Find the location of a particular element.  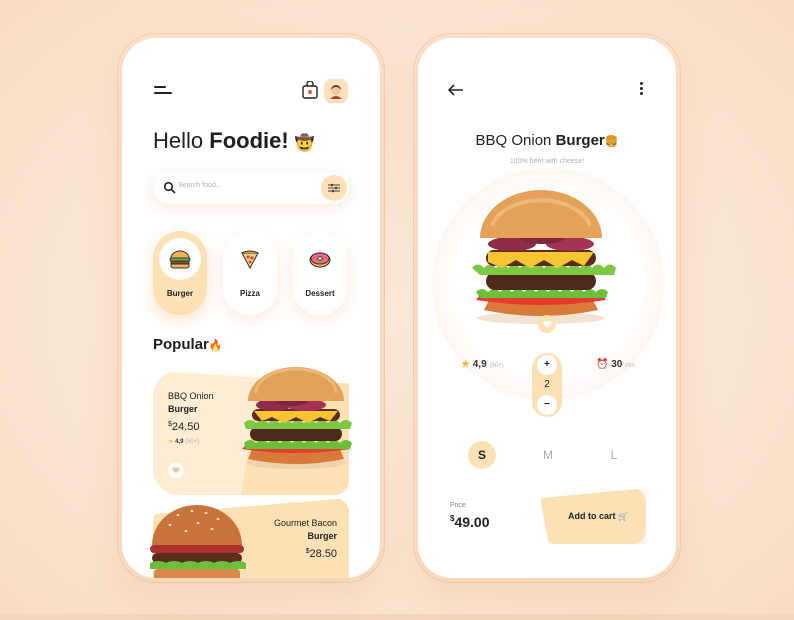

bottom-band is located at coordinates (397, 617).